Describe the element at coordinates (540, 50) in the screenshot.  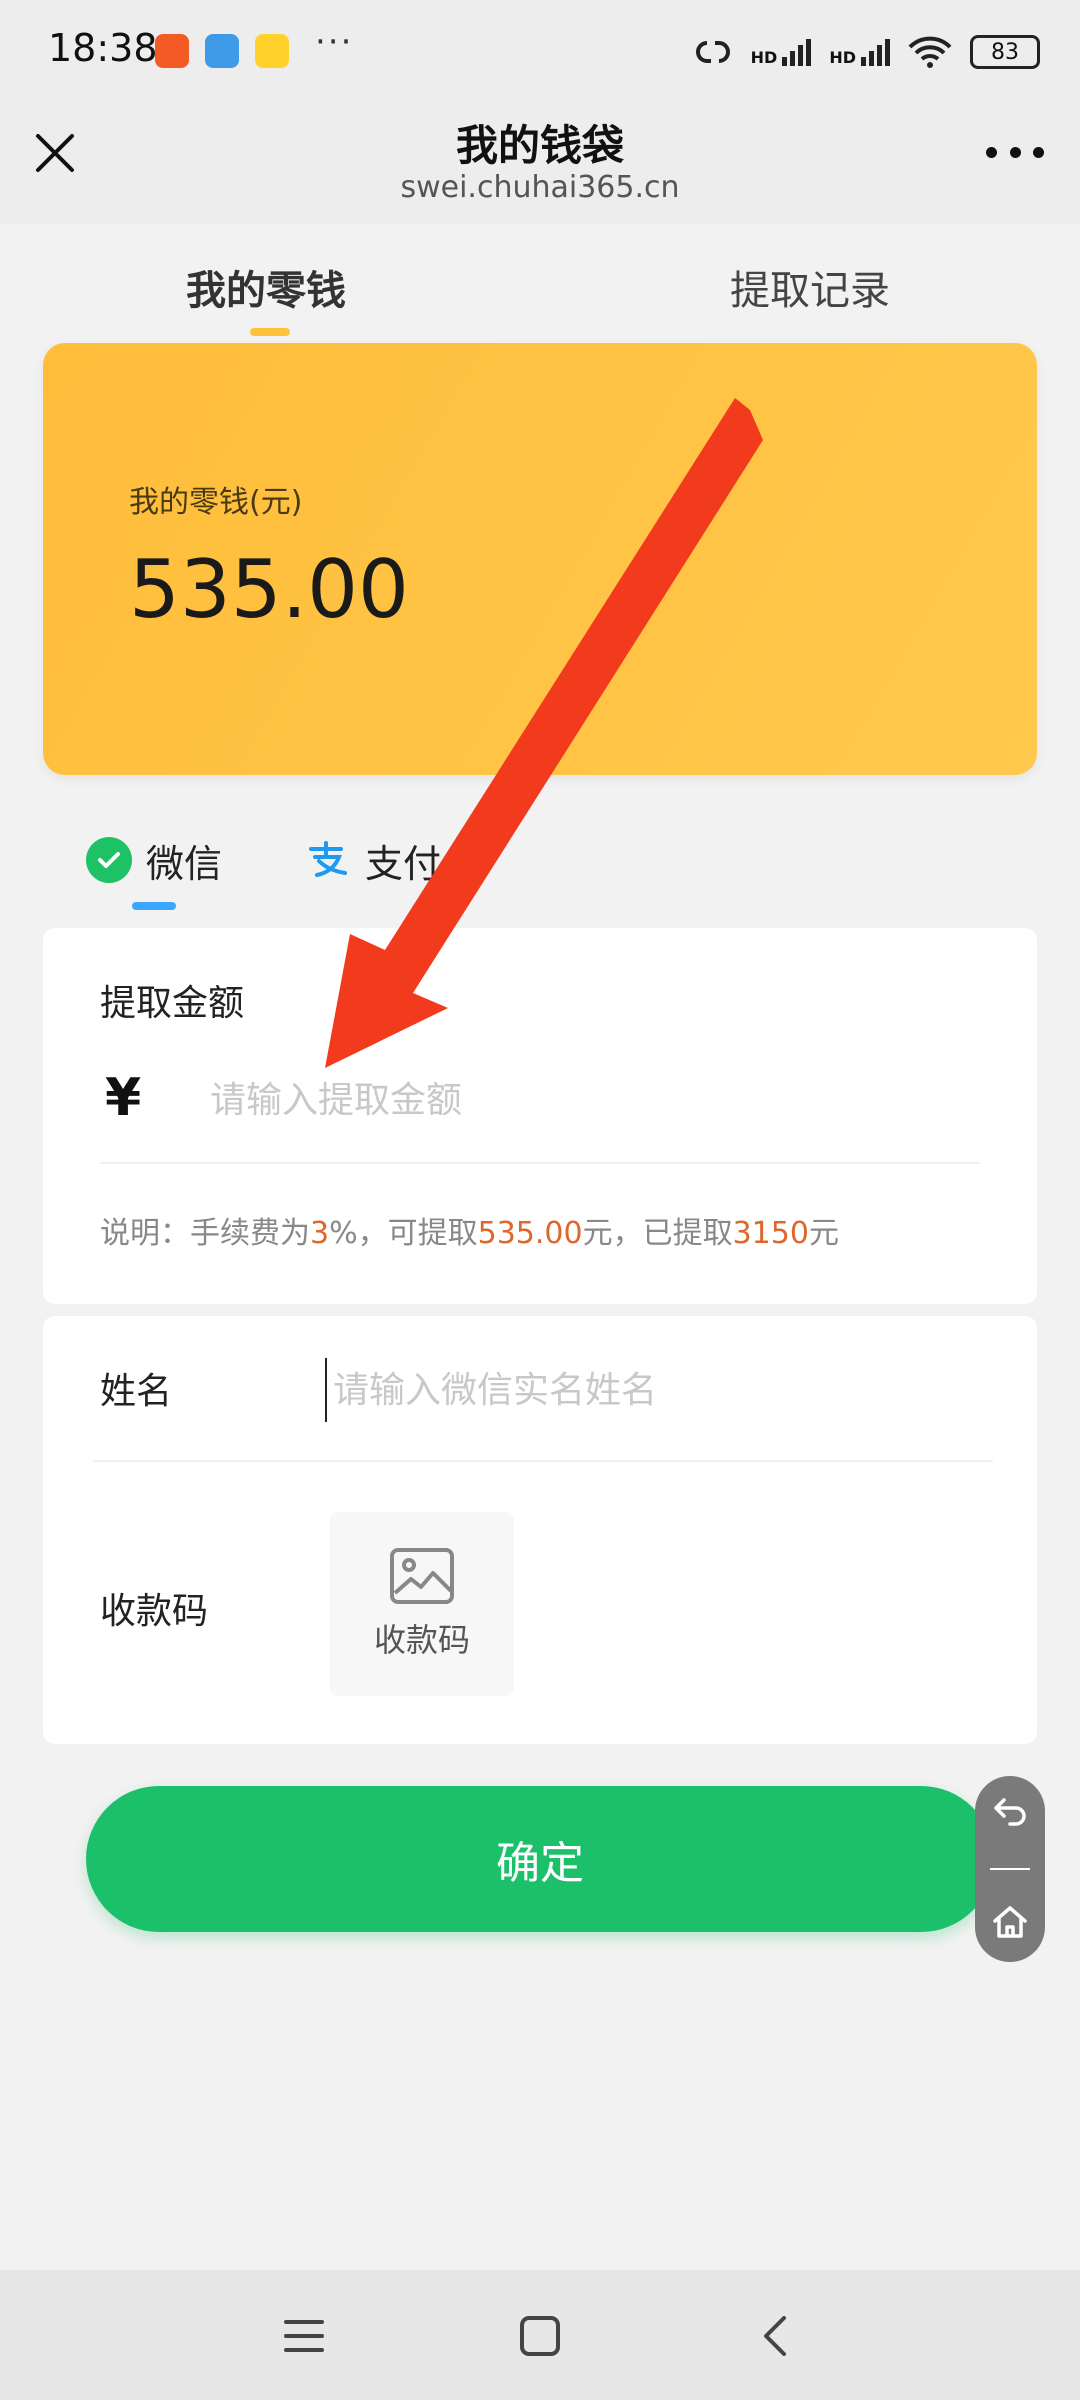
I see `status-bar: 18:38 ··· HD HD 83` at that location.